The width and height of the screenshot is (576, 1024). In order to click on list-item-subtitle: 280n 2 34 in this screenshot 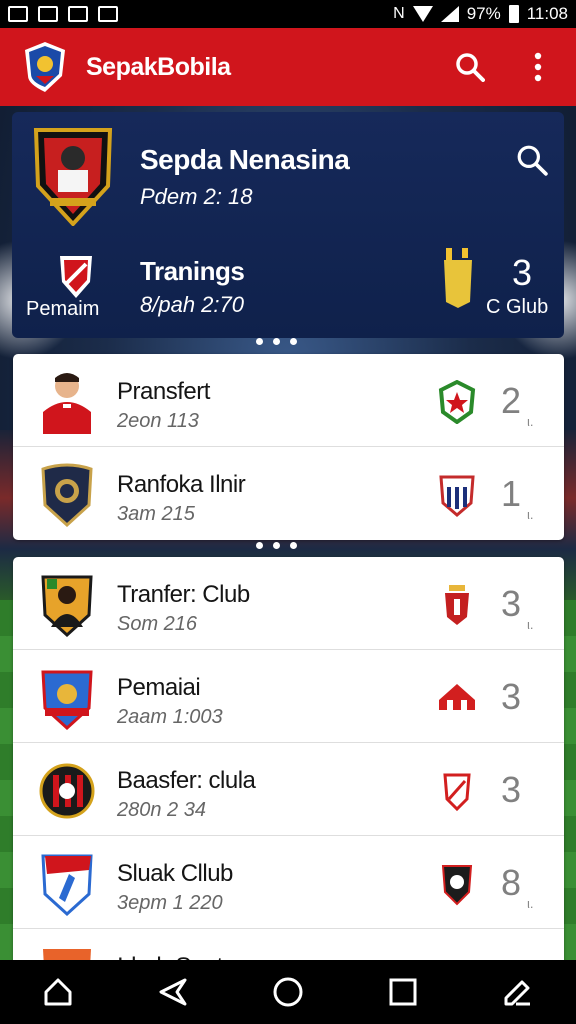, I will do `click(161, 810)`.